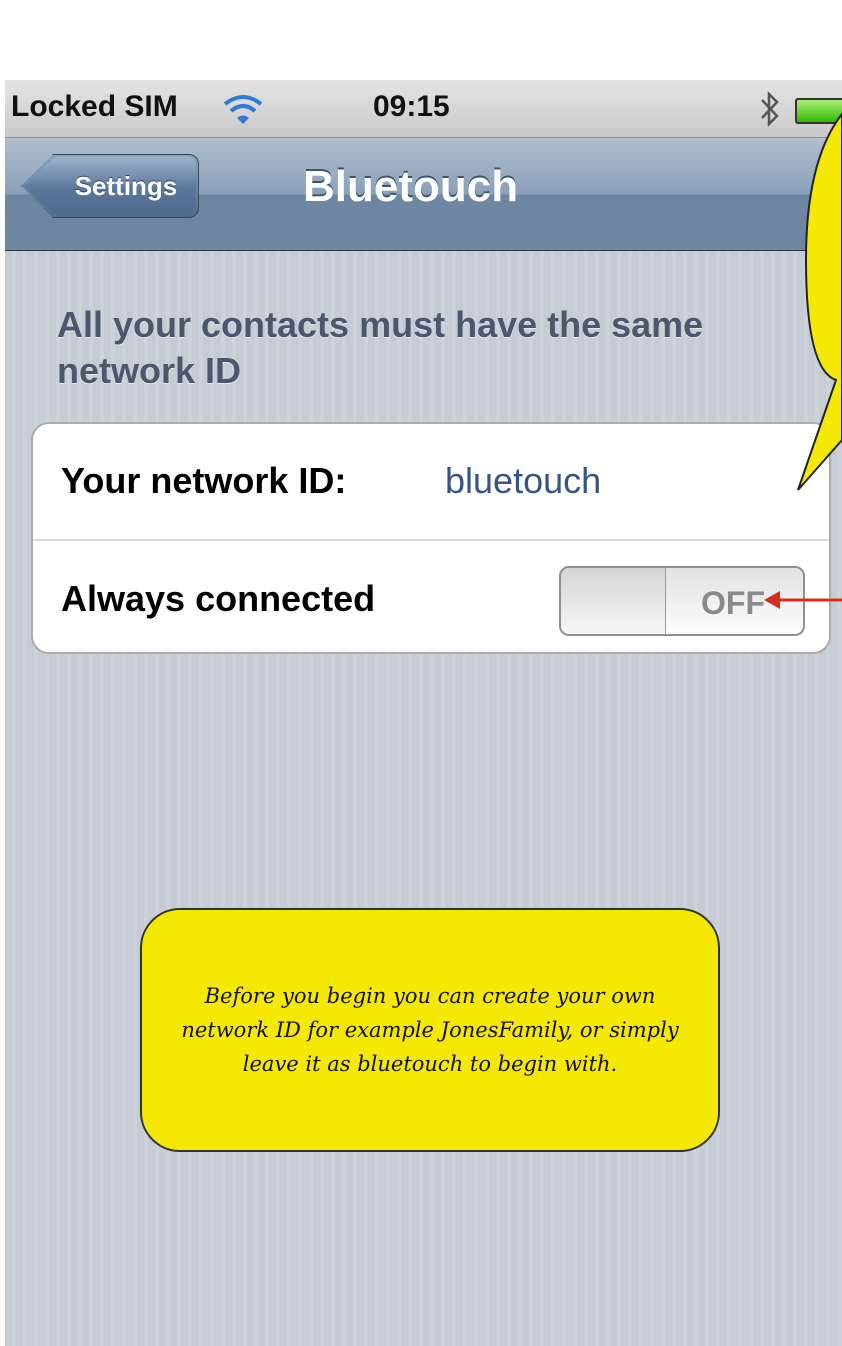 This screenshot has height=1346, width=842. Describe the element at coordinates (411, 106) in the screenshot. I see `status-time: 09:15` at that location.